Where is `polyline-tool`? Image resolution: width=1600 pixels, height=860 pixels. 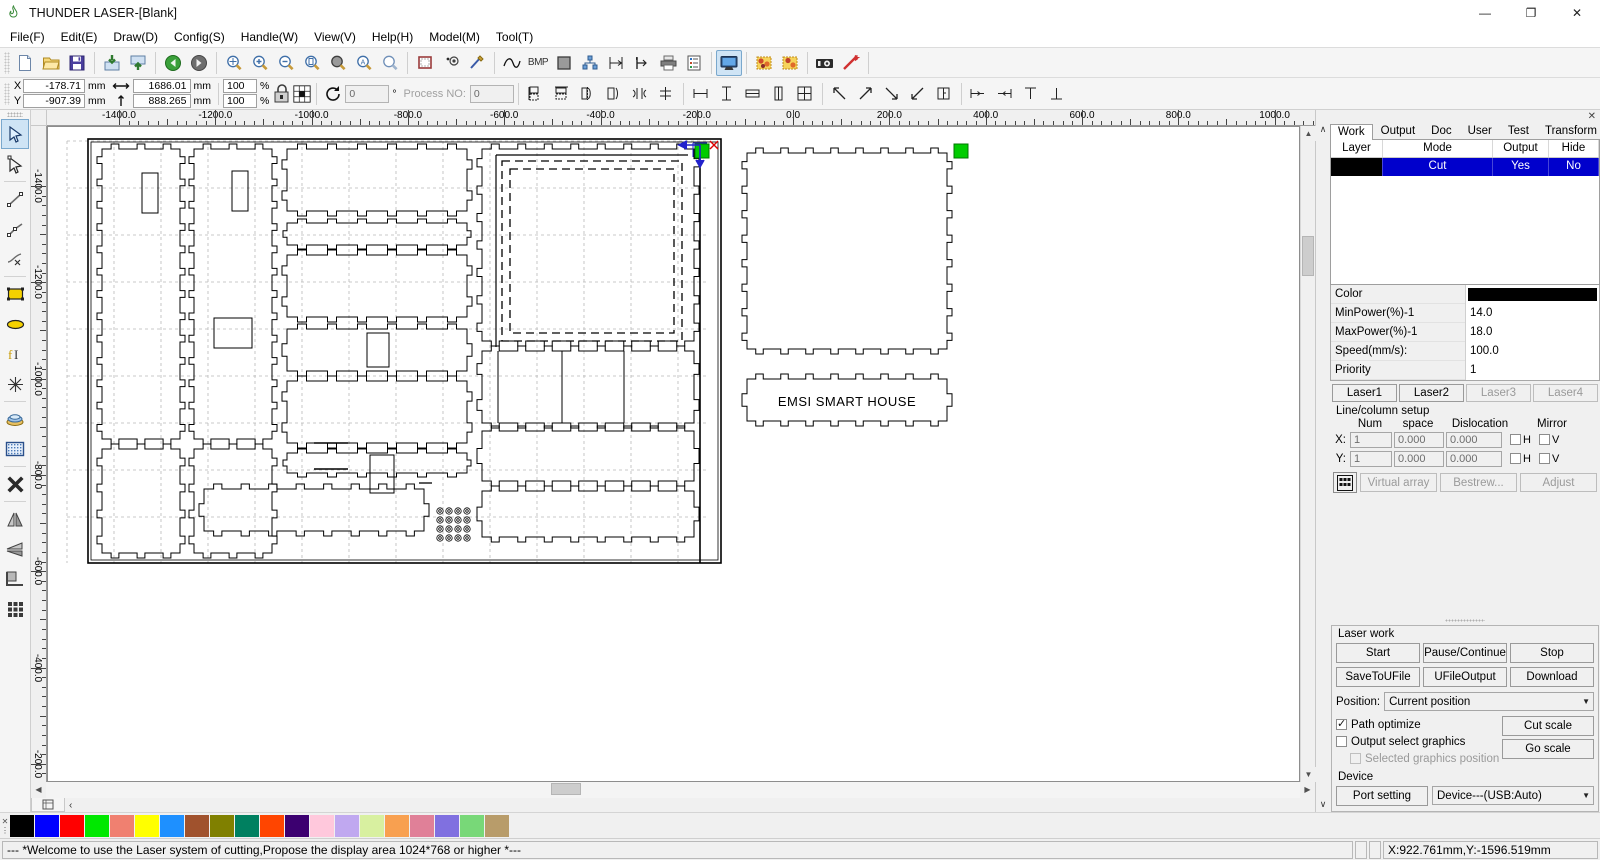 polyline-tool is located at coordinates (15, 229).